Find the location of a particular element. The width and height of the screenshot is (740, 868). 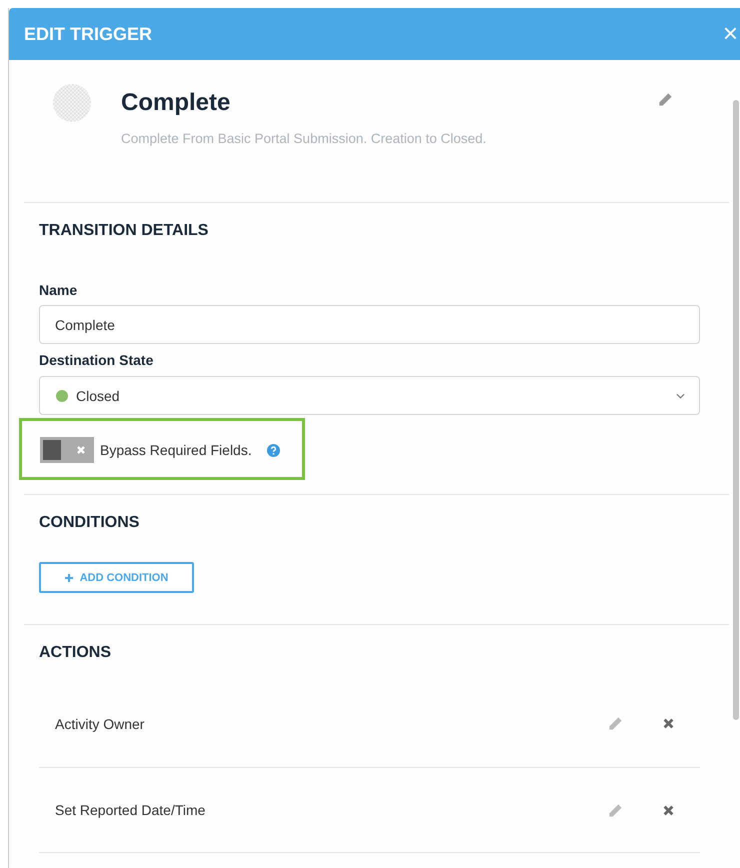

field-label: Destination State is located at coordinates (96, 360).